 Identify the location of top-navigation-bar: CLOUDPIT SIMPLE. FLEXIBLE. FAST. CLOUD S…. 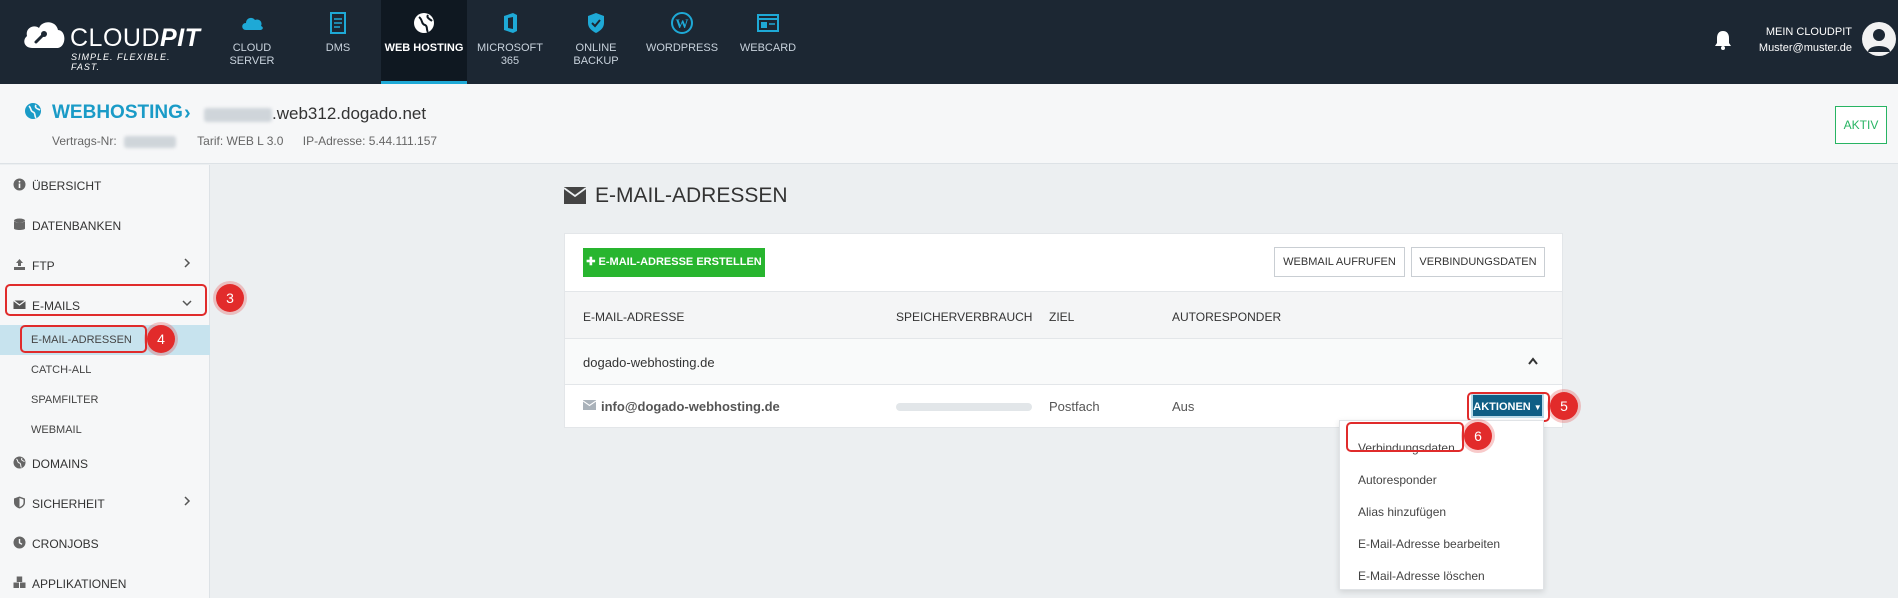
(949, 42).